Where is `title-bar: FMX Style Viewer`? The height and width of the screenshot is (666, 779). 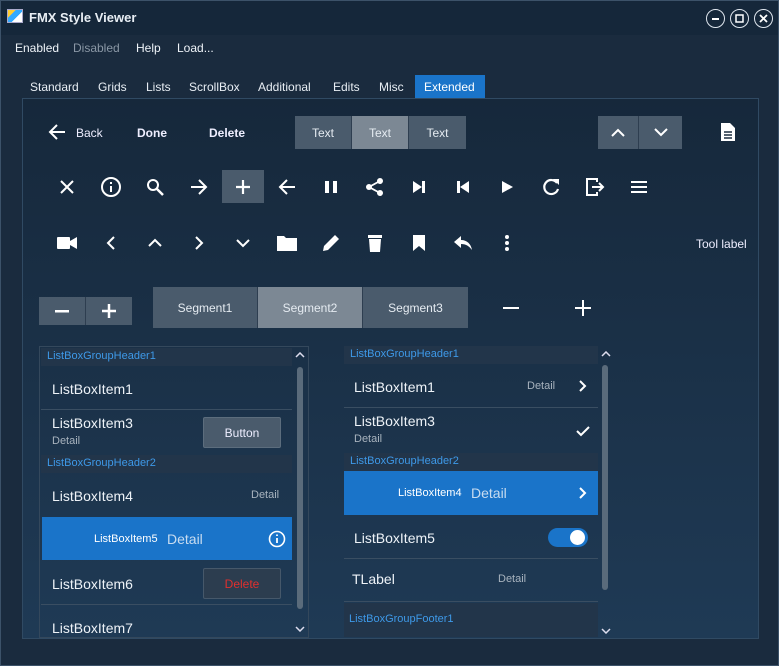
title-bar: FMX Style Viewer is located at coordinates (389, 18).